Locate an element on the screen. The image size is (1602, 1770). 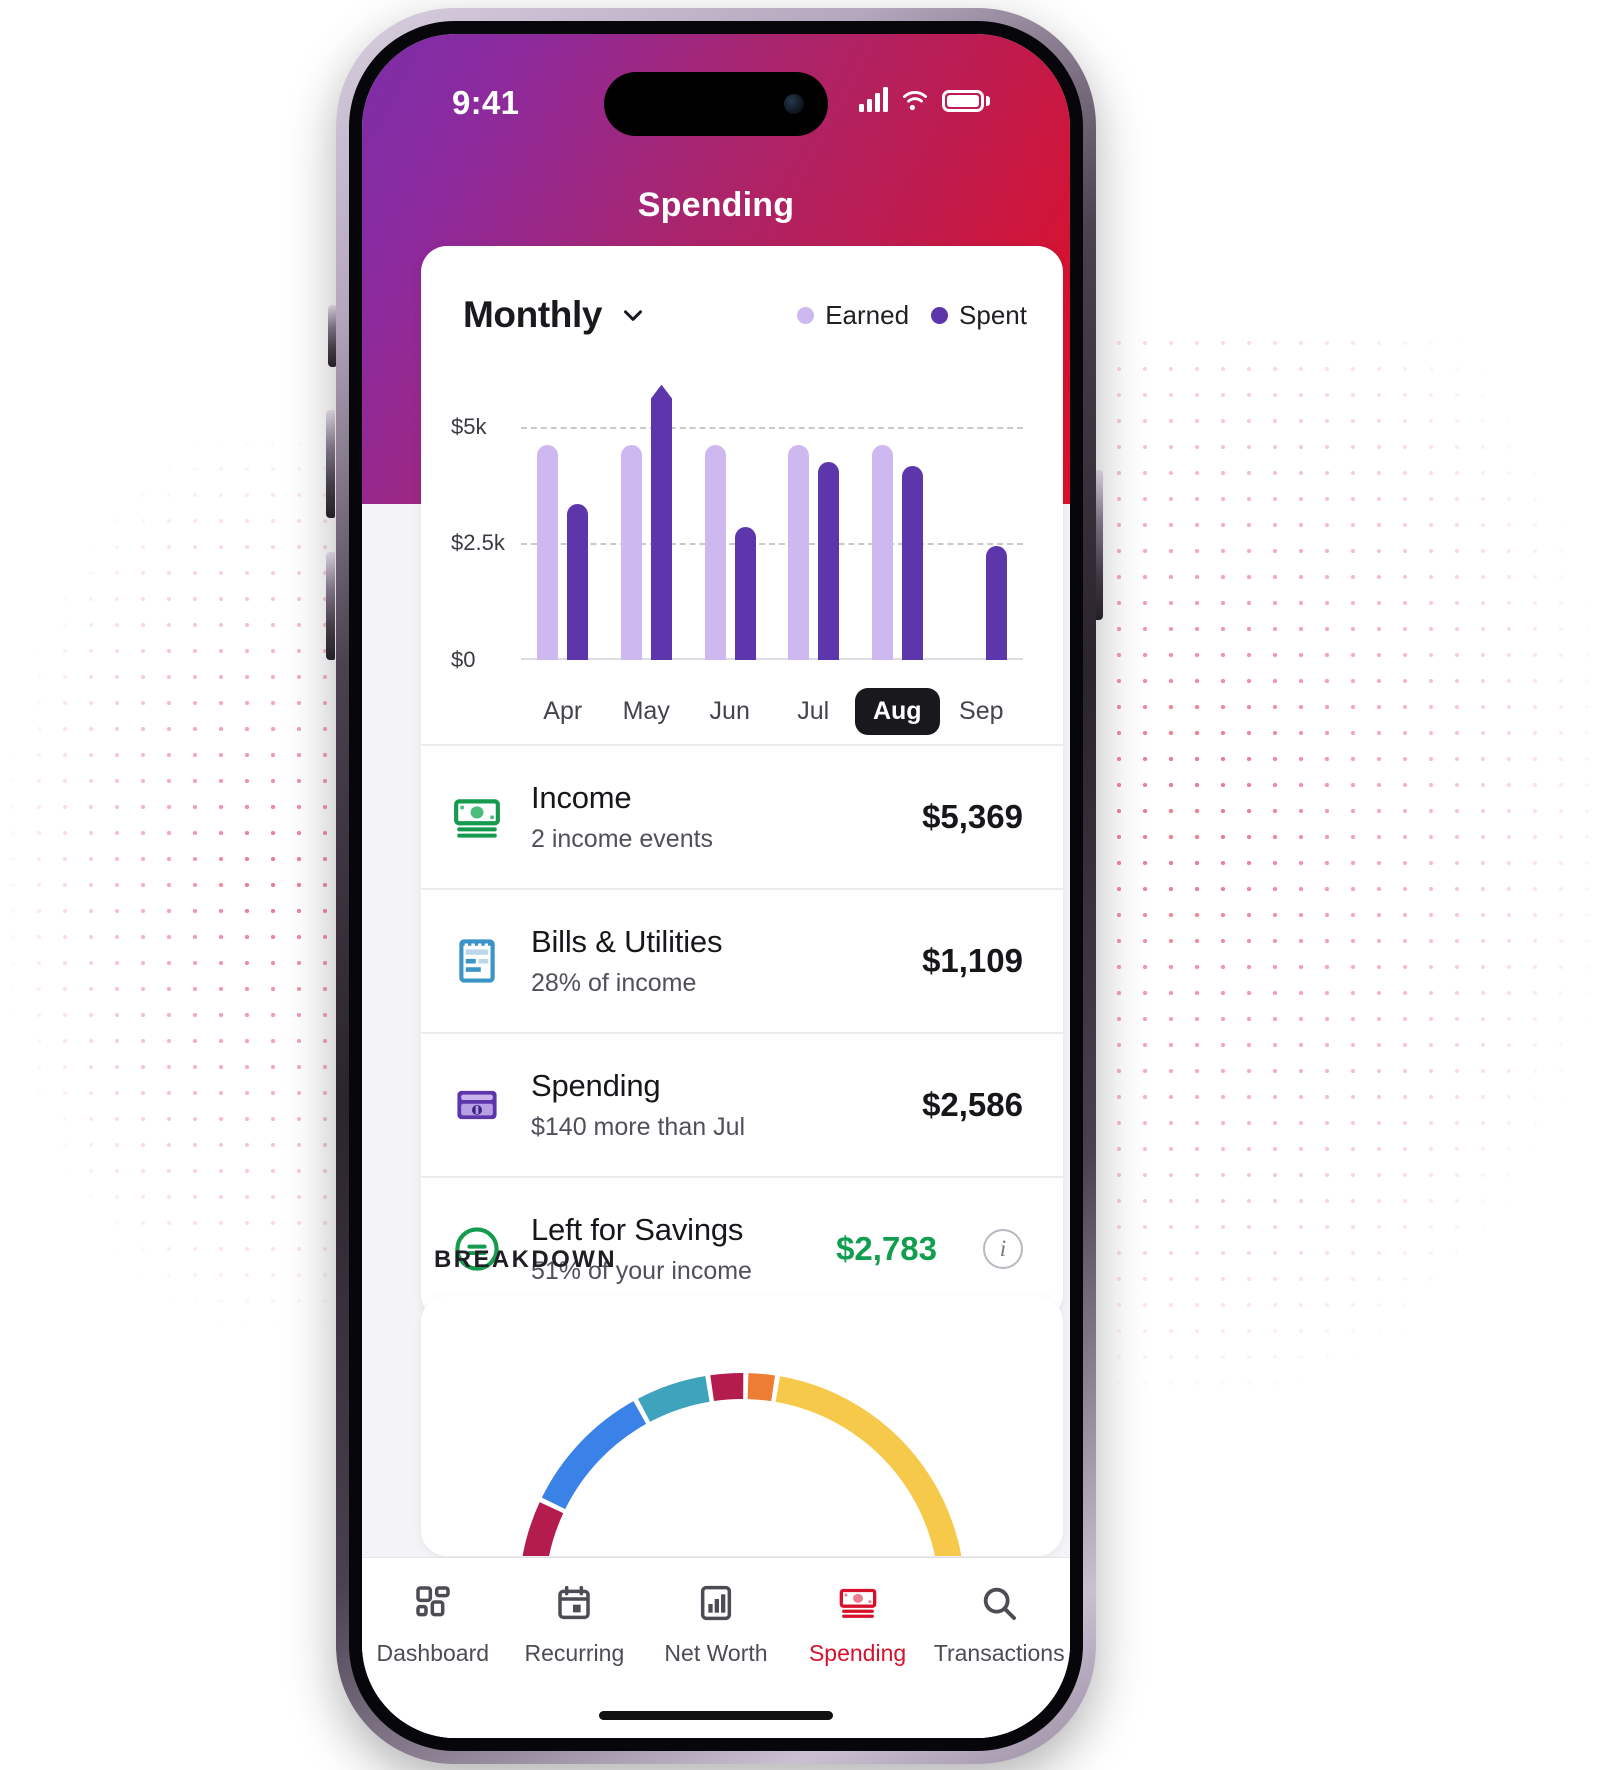
chart-plot-area is located at coordinates (772, 520).